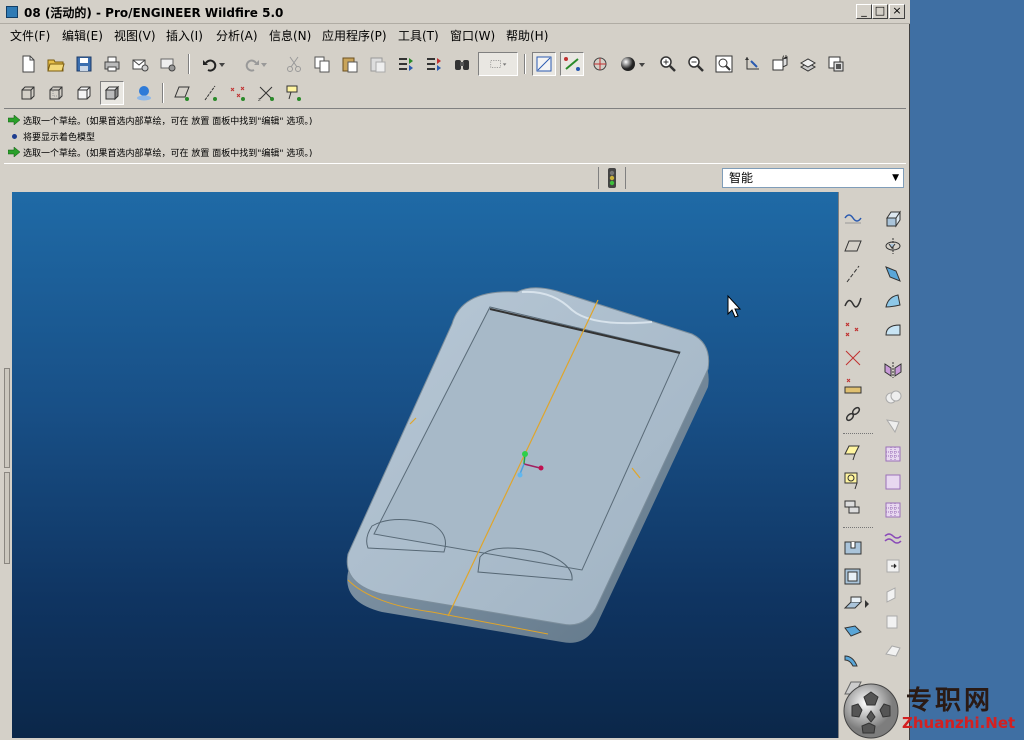 The width and height of the screenshot is (1024, 740). Describe the element at coordinates (84, 64) in the screenshot. I see `save-icon` at that location.